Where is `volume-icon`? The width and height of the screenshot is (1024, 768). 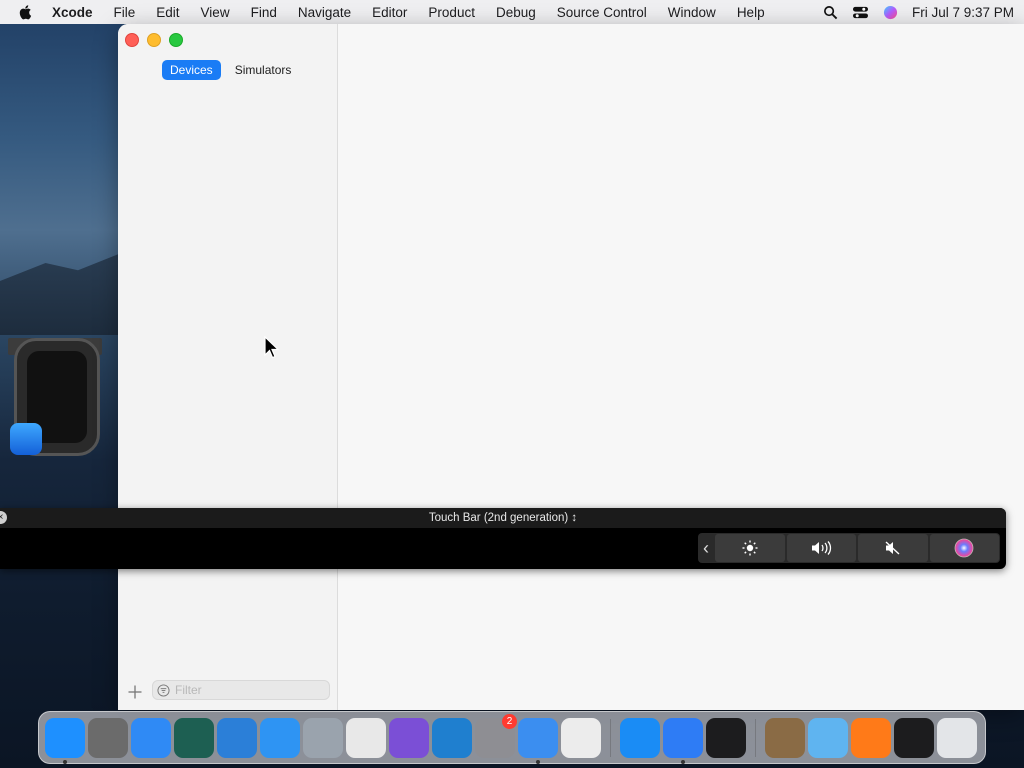
volume-icon is located at coordinates (822, 548).